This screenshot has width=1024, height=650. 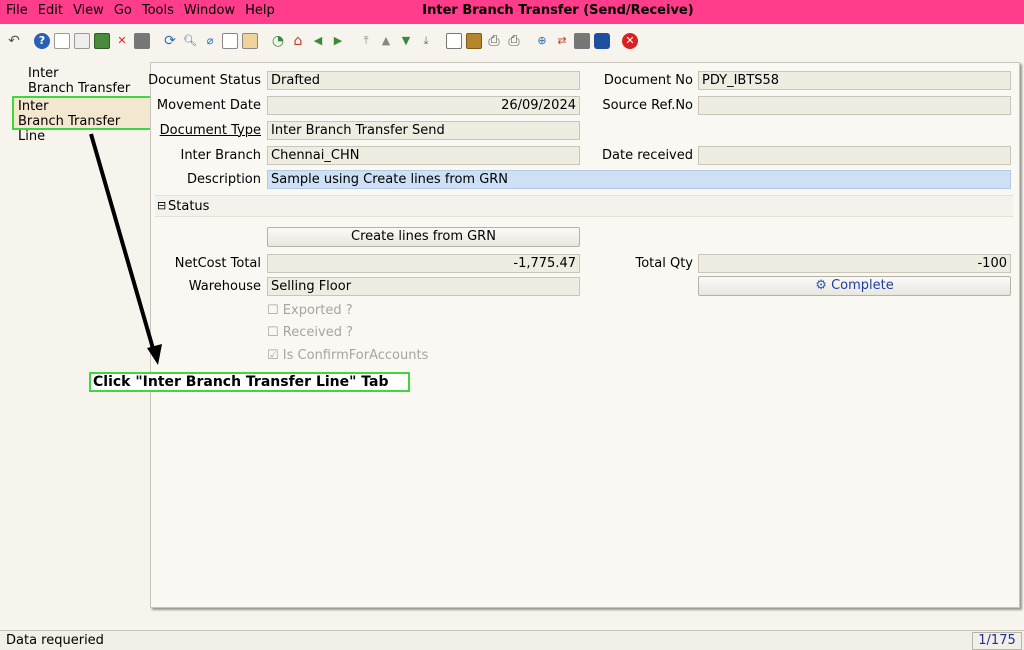 I want to click on exported-checkbox: ☐ Exported ?, so click(x=310, y=310).